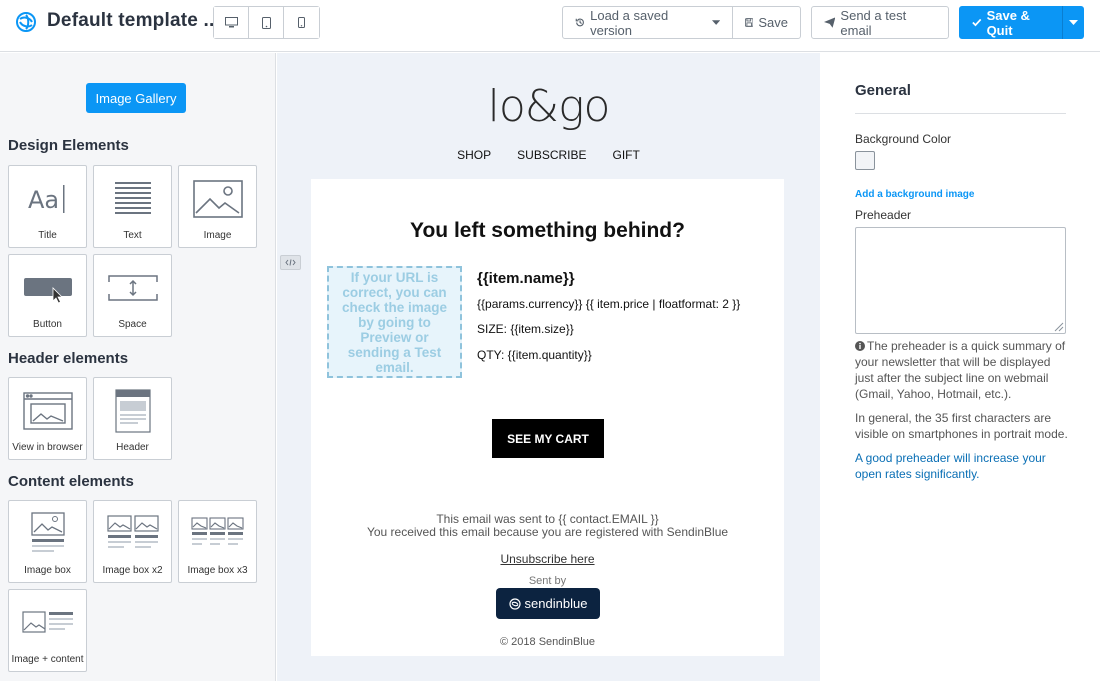 This screenshot has width=1100, height=681. I want to click on browser-window-icon, so click(47, 411).